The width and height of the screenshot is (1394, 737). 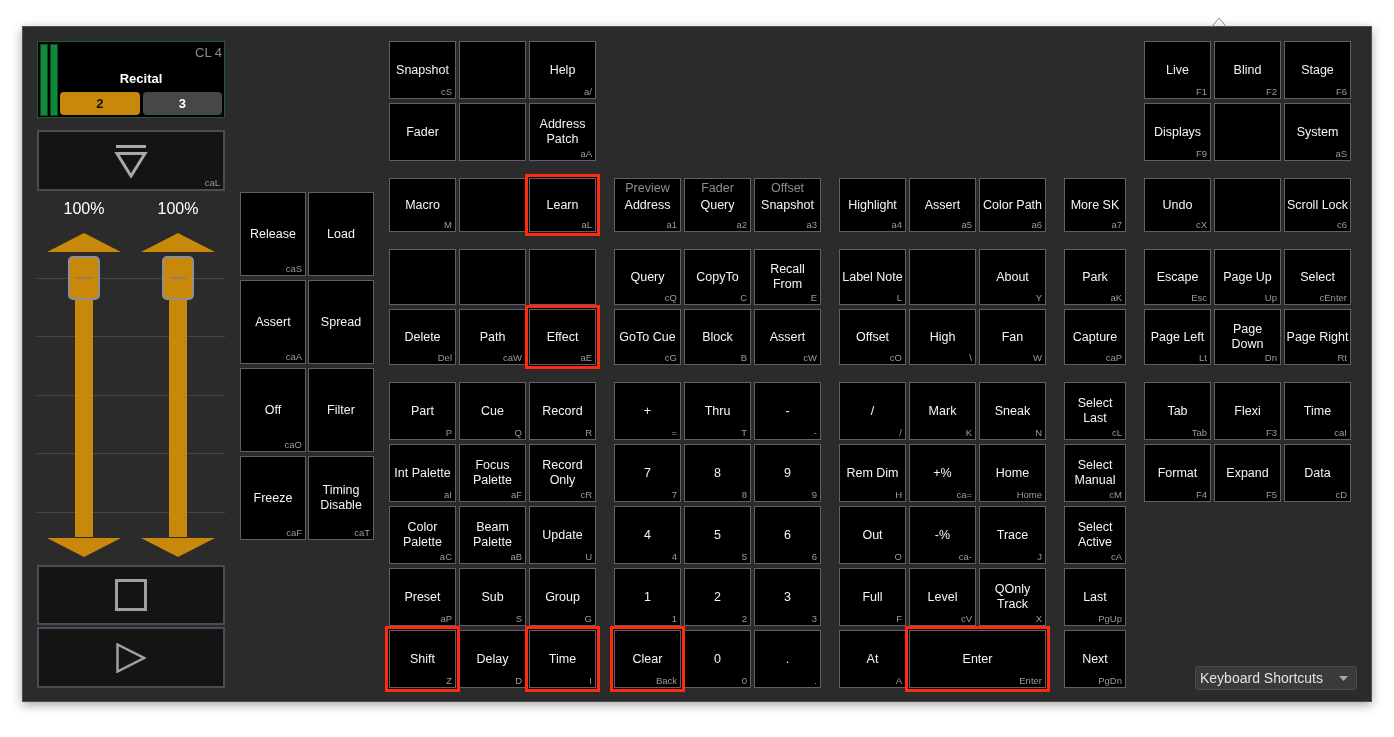 What do you see at coordinates (1317, 337) in the screenshot?
I see `key-button: Page Right Rt` at bounding box center [1317, 337].